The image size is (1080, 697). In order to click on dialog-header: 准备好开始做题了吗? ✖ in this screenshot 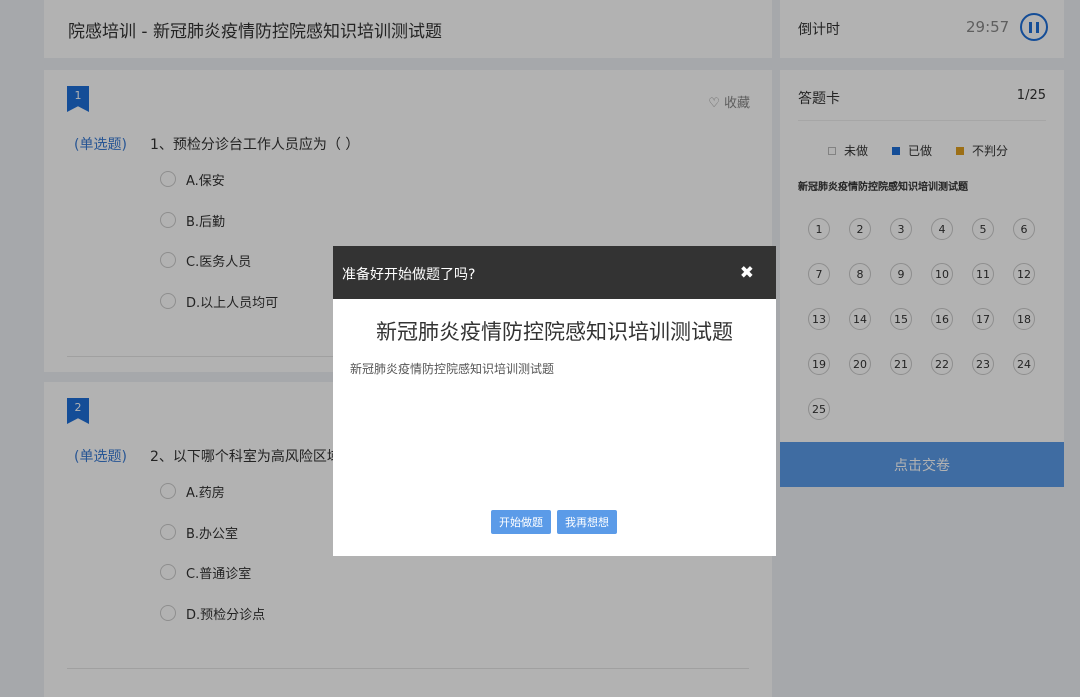, I will do `click(554, 272)`.